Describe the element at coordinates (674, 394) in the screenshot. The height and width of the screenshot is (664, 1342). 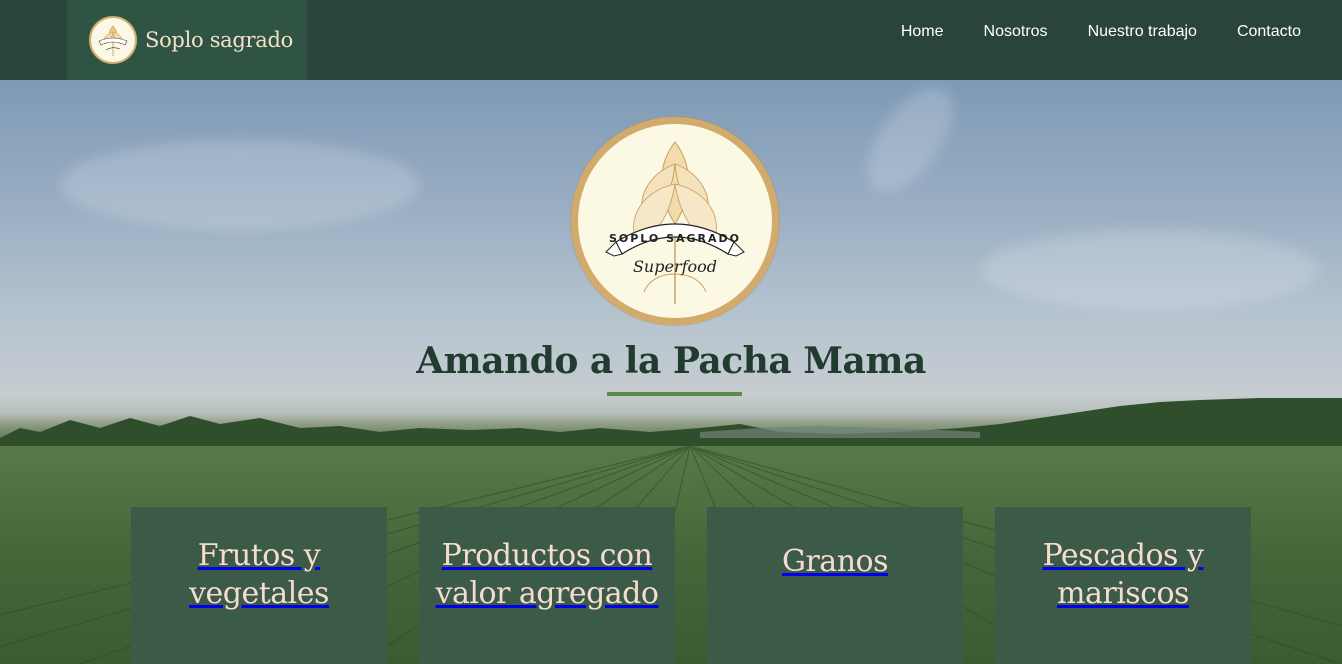
I see `title-underline` at that location.